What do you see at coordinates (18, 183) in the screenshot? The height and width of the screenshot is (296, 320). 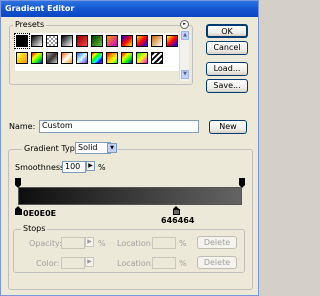 I see `left-opacity-stop` at bounding box center [18, 183].